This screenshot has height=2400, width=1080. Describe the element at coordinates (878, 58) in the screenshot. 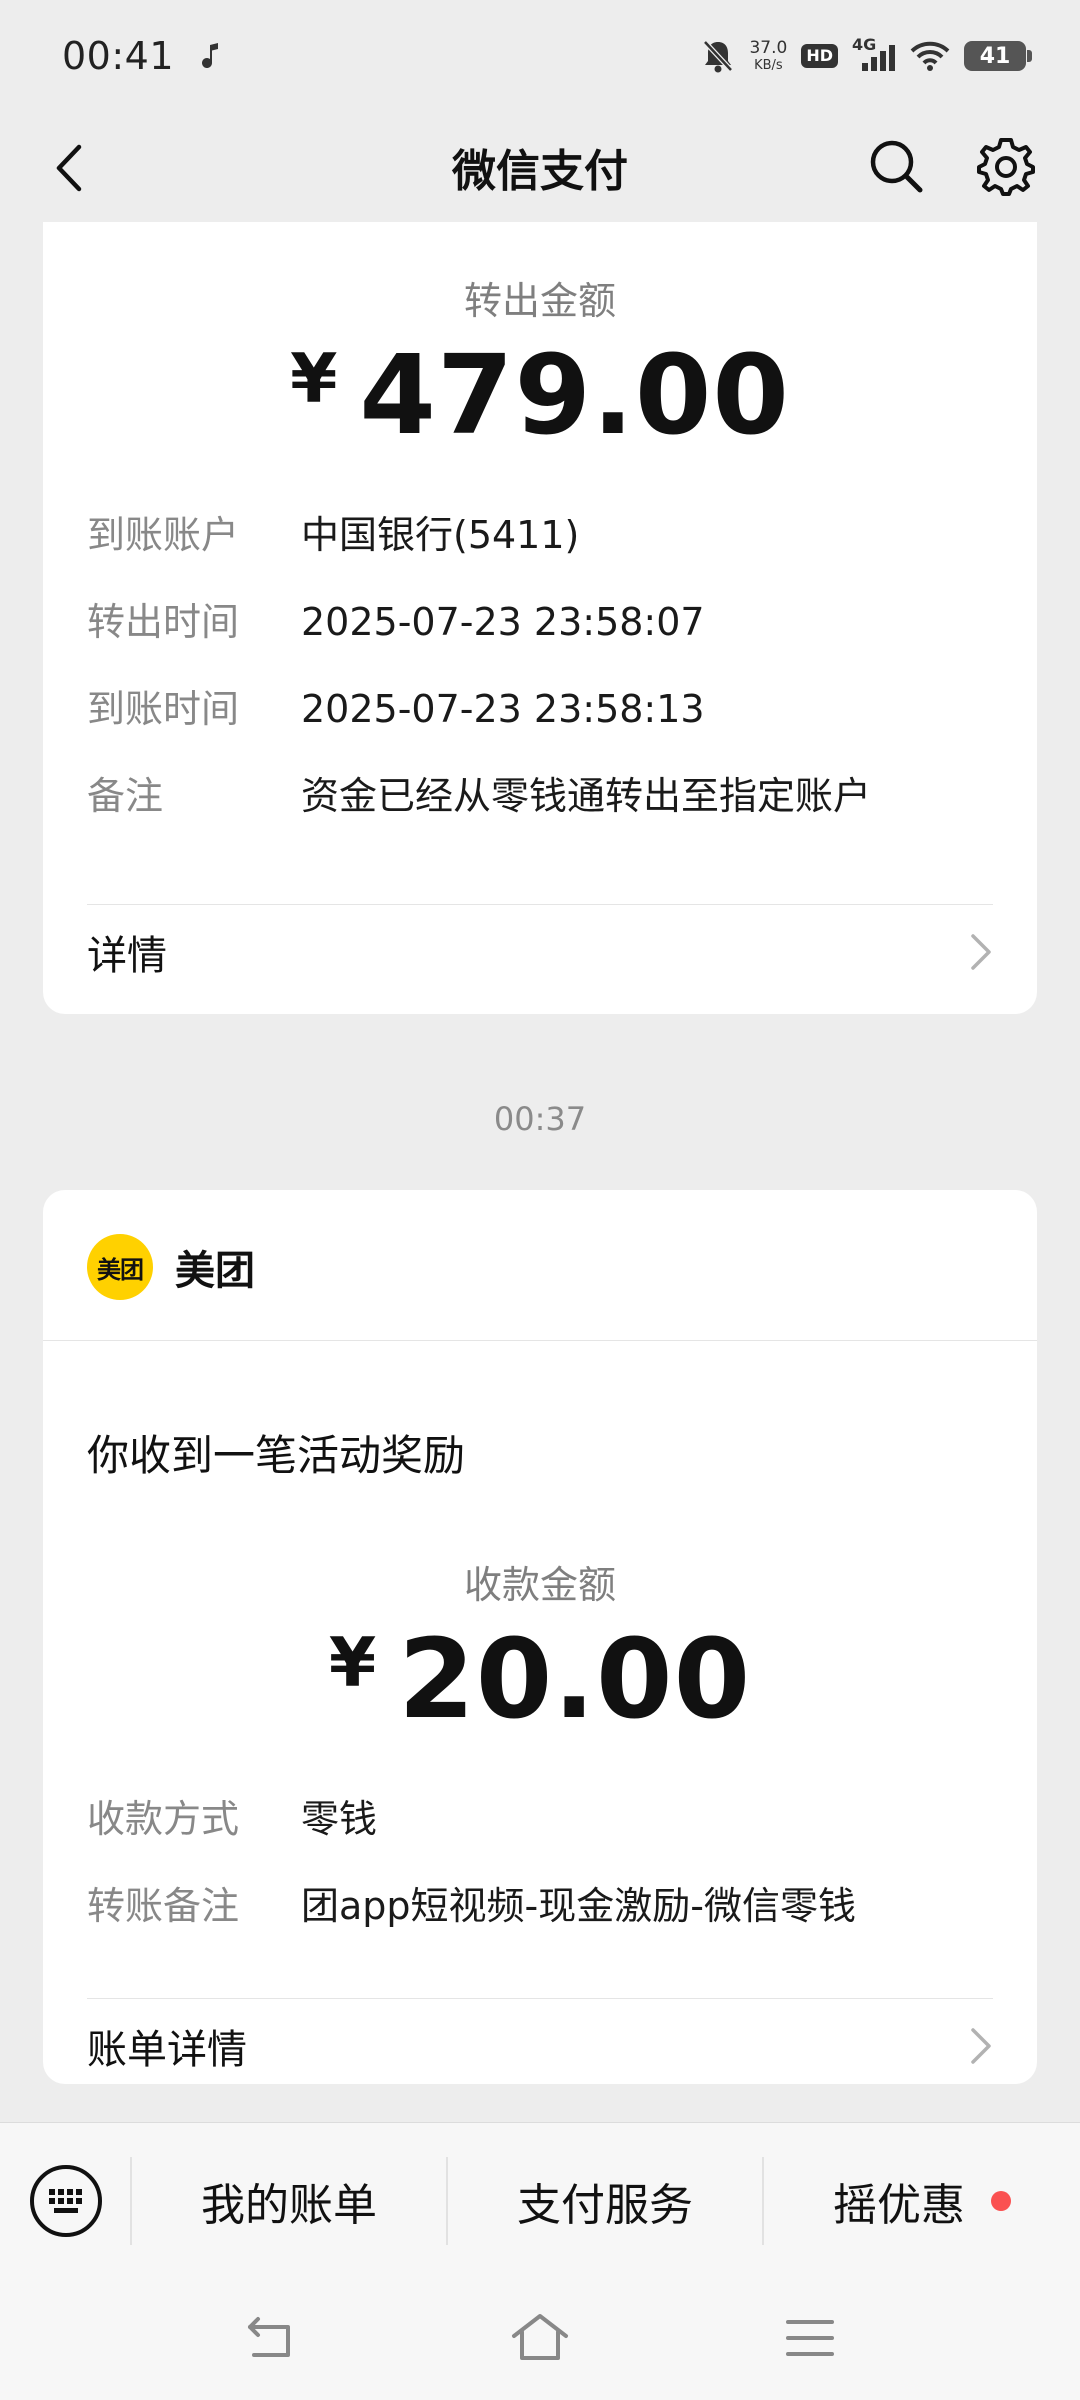

I see `signal-bars-icon` at that location.